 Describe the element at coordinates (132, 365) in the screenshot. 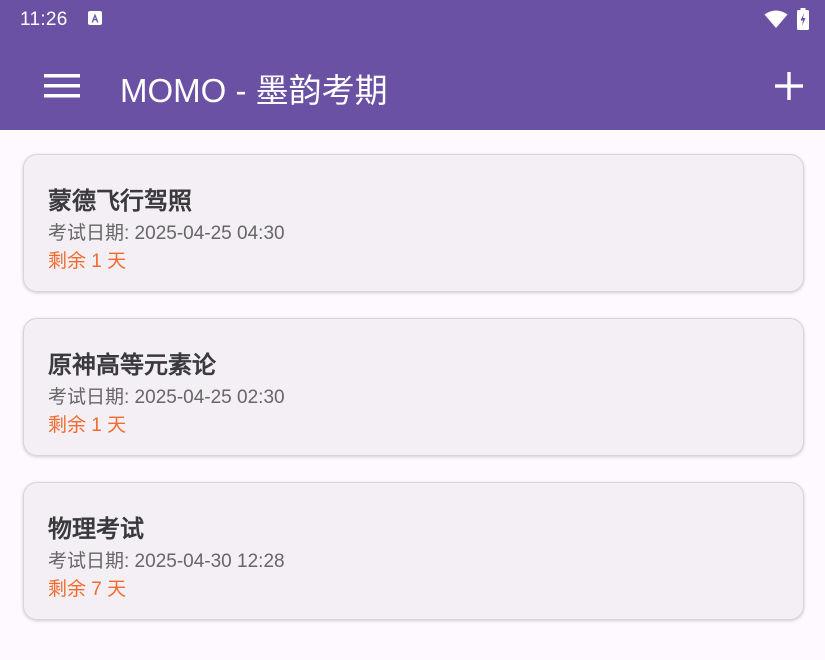

I see `exam-title: 原神高等元素论` at that location.